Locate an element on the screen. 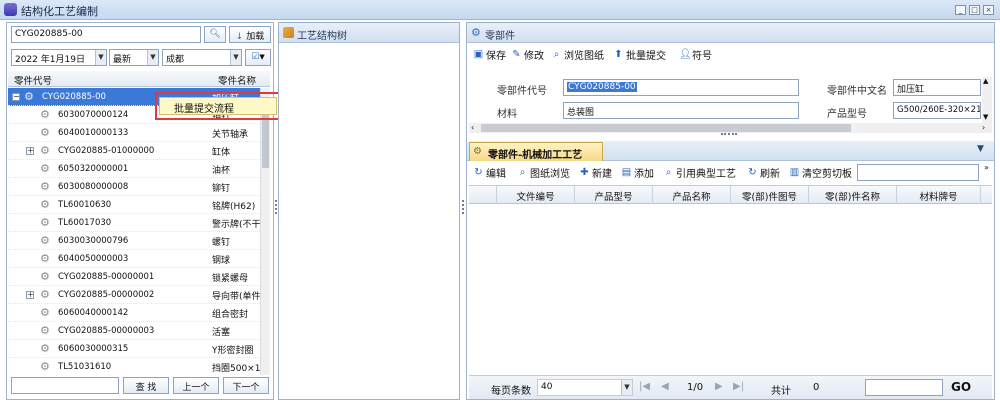 Image resolution: width=1000 pixels, height=405 pixels. context-menu-label: 批量提交流程 is located at coordinates (204, 109).